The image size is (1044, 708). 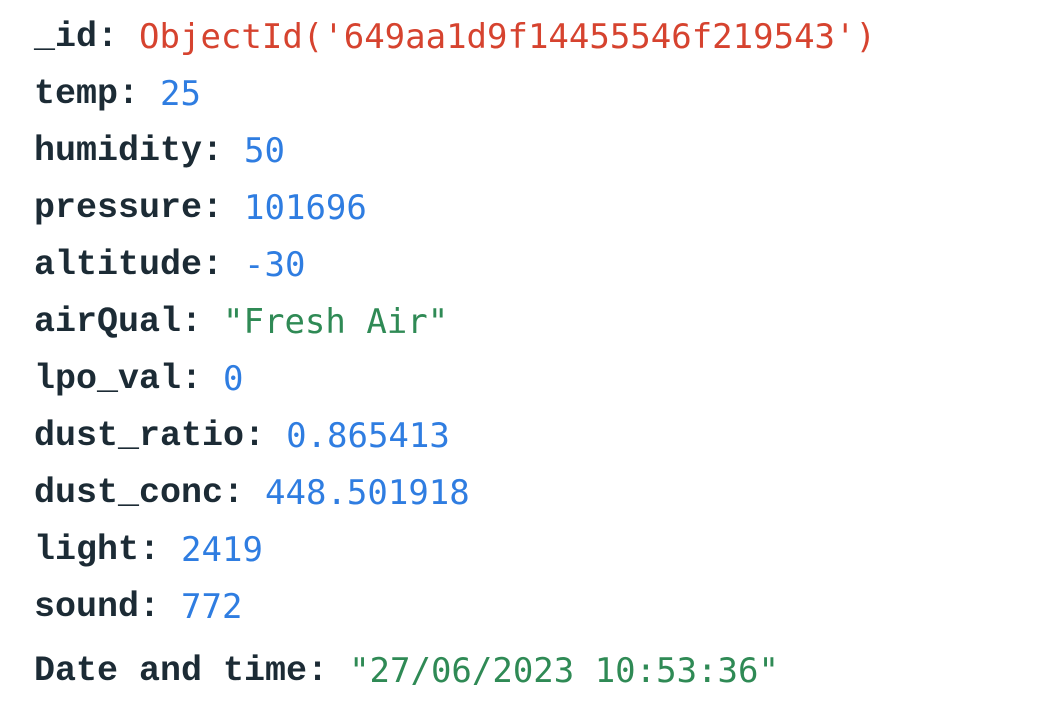 I want to click on field-key: temp, so click(x=76, y=93).